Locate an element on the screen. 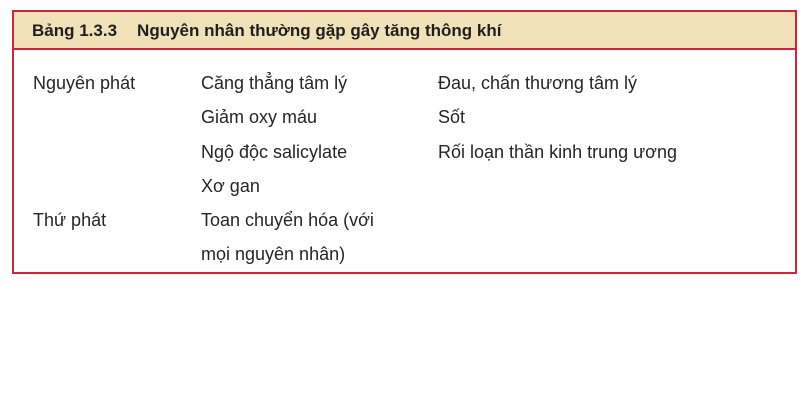 Image resolution: width=805 pixels, height=400 pixels. primary-cause: Sốt is located at coordinates (452, 117).